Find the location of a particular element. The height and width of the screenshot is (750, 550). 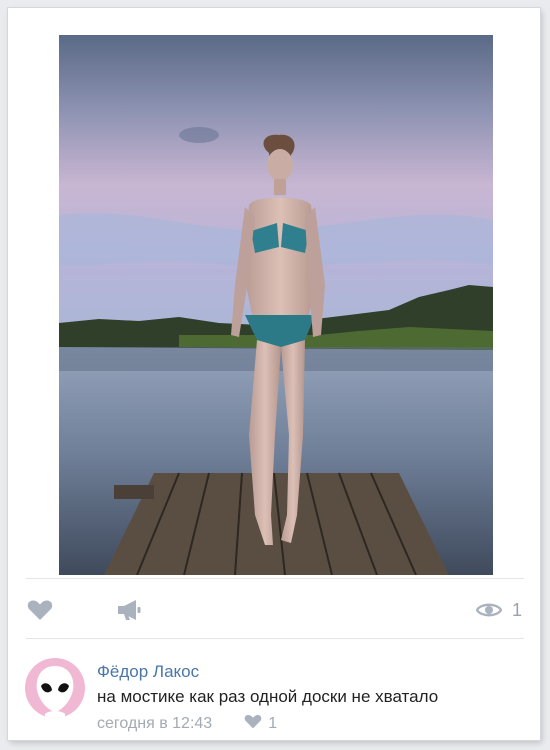

share-button is located at coordinates (129, 610).